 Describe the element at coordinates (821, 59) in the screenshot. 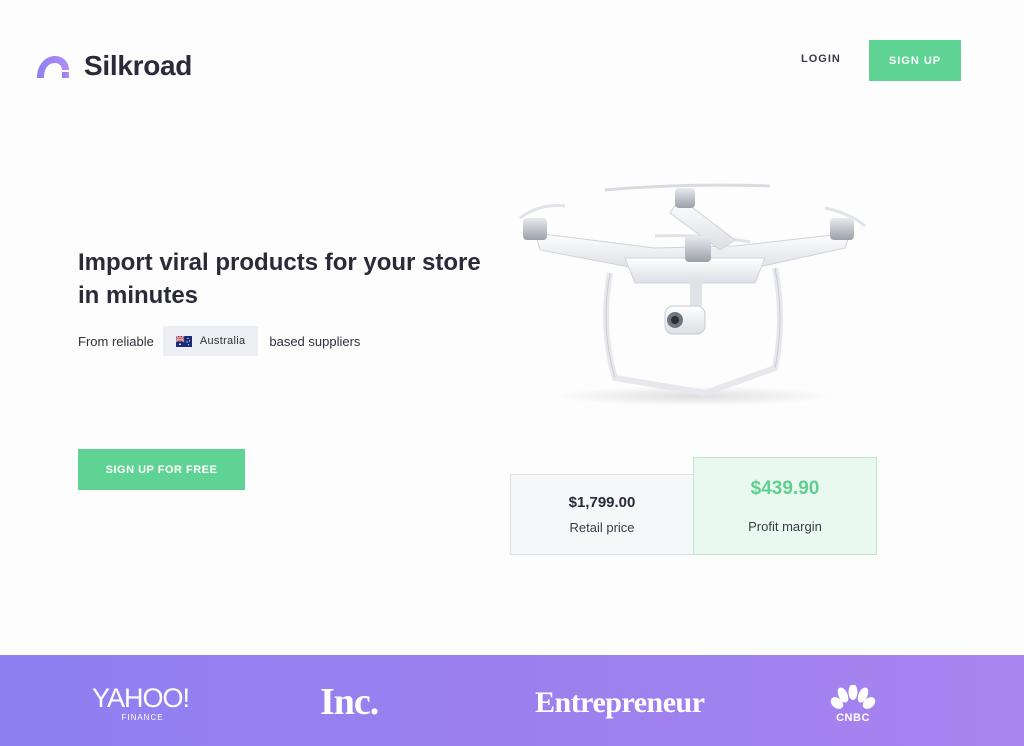

I see `login-link: LOGIN` at that location.